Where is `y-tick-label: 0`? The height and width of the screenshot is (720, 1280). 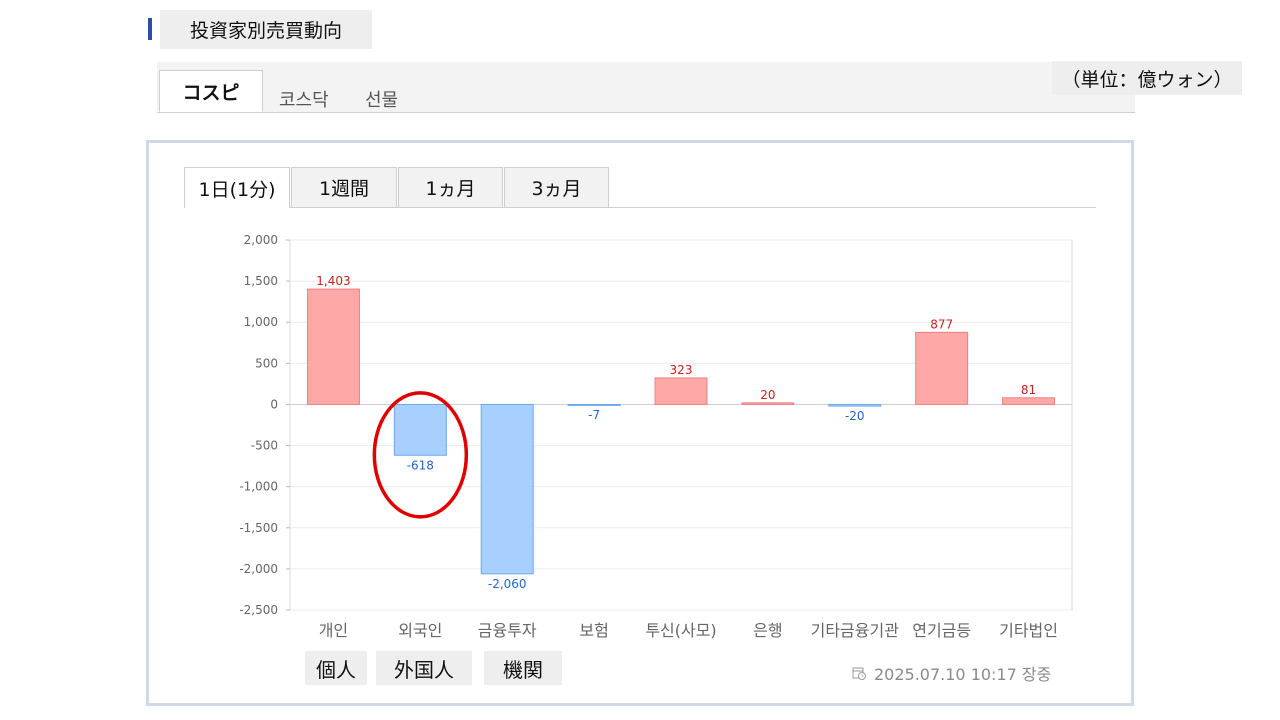
y-tick-label: 0 is located at coordinates (274, 404).